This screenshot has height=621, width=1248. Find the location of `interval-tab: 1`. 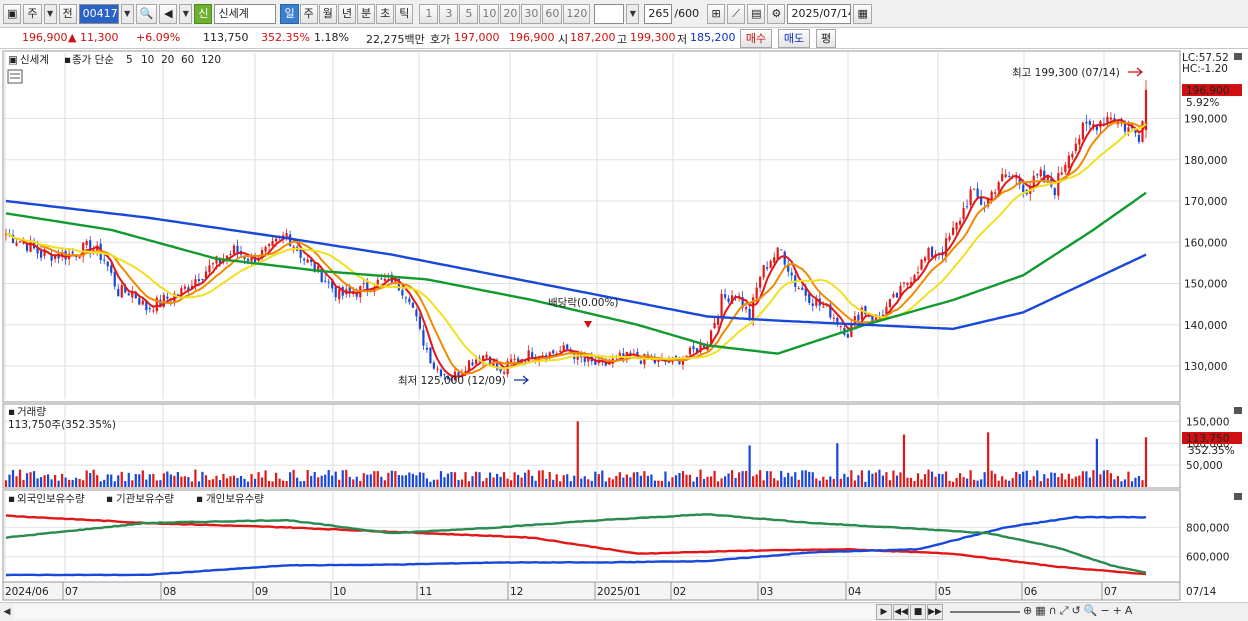

interval-tab: 1 is located at coordinates (429, 13).